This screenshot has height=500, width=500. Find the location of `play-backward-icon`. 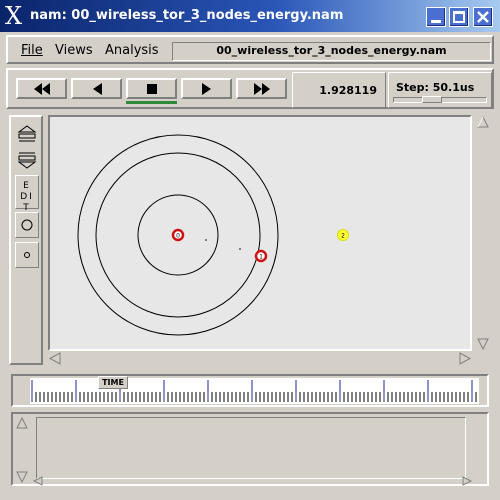

play-backward-icon is located at coordinates (97, 88).